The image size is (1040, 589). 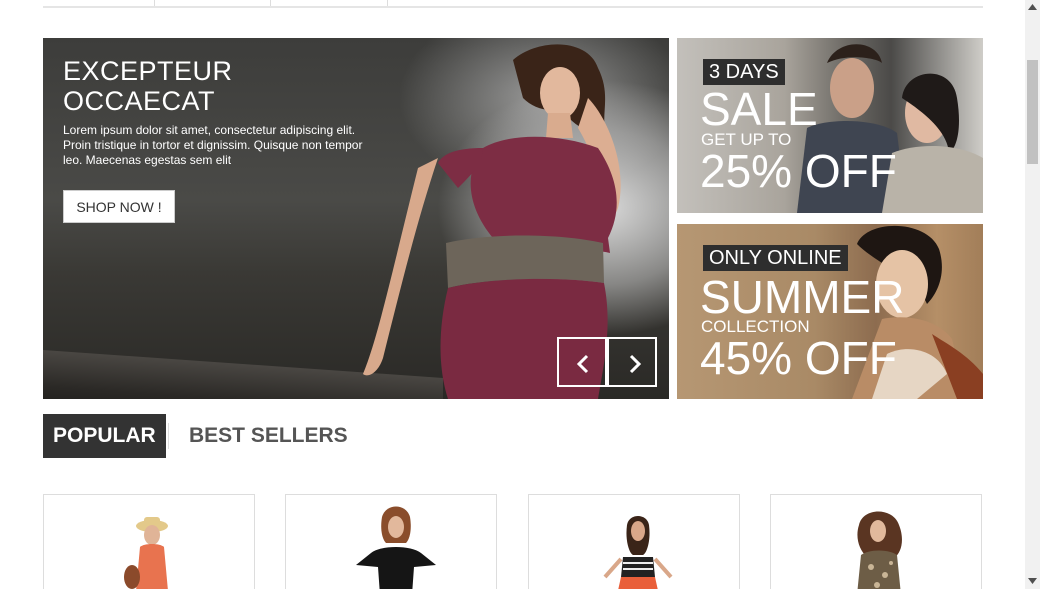 I want to click on scroll-down-button, so click(x=1032, y=581).